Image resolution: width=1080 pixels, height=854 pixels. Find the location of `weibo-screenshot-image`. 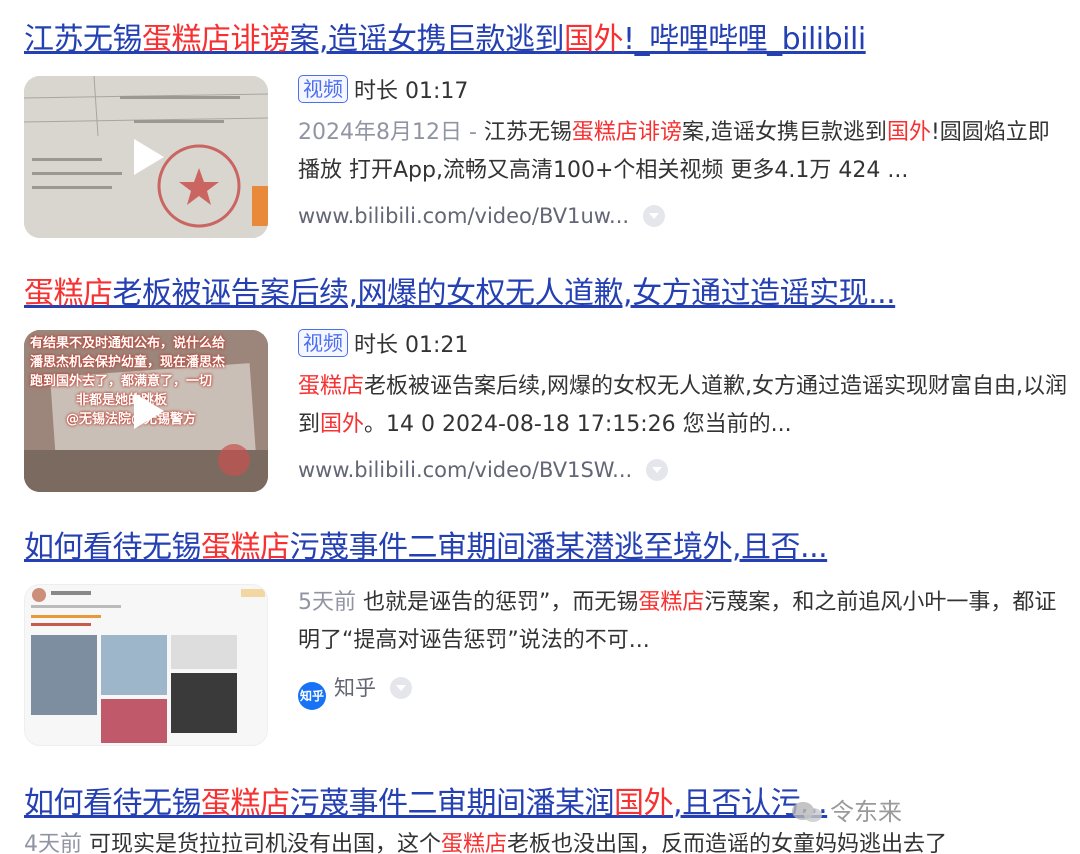

weibo-screenshot-image is located at coordinates (146, 665).